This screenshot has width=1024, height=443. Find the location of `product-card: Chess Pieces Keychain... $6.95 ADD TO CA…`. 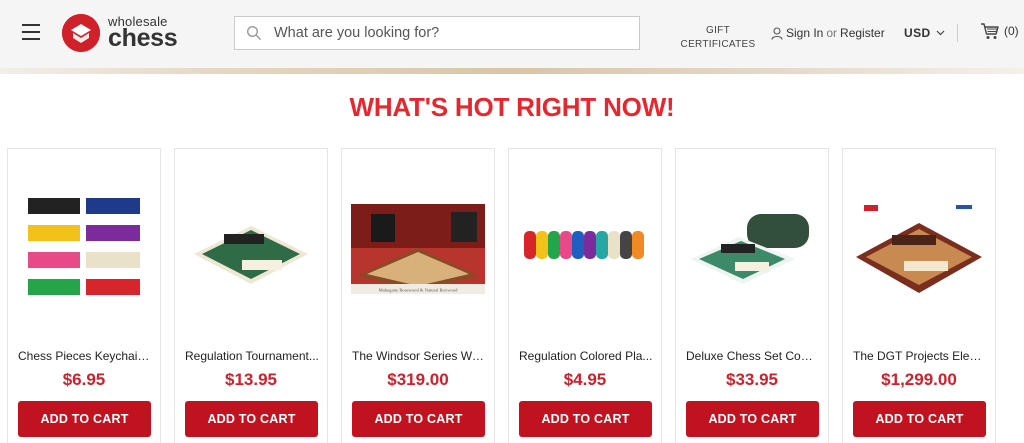

product-card: Chess Pieces Keychain... $6.95 ADD TO CA… is located at coordinates (84, 295).